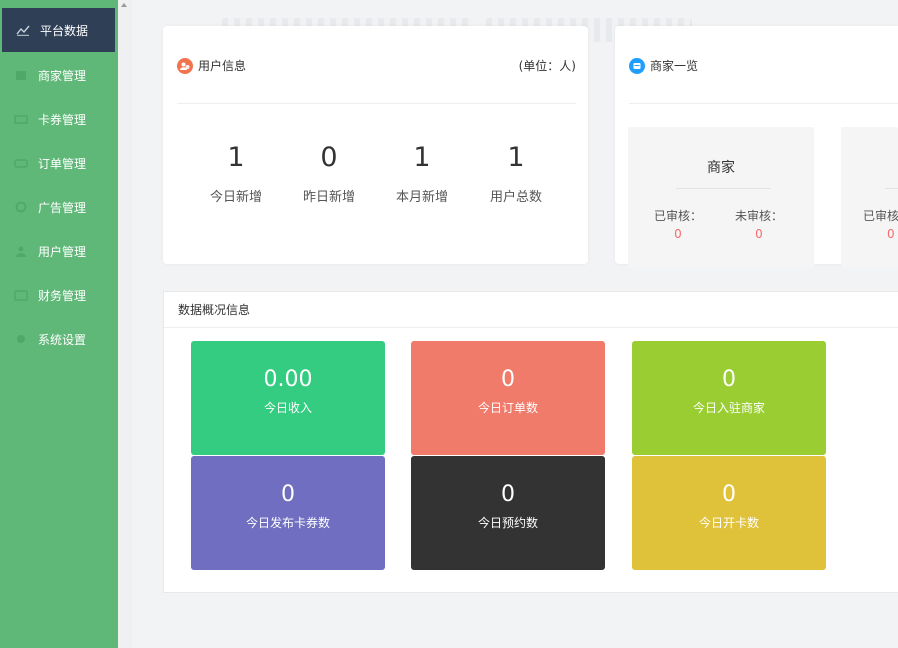 This screenshot has height=648, width=898. I want to click on ticket-icon, so click(21, 119).